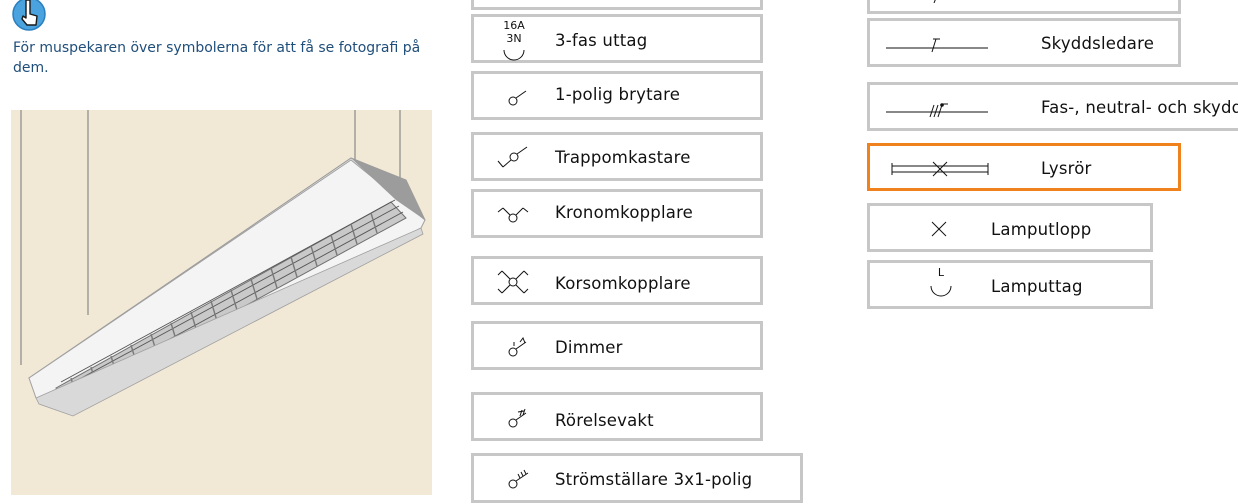  I want to click on symbol-label: Lysrör, so click(1066, 168).